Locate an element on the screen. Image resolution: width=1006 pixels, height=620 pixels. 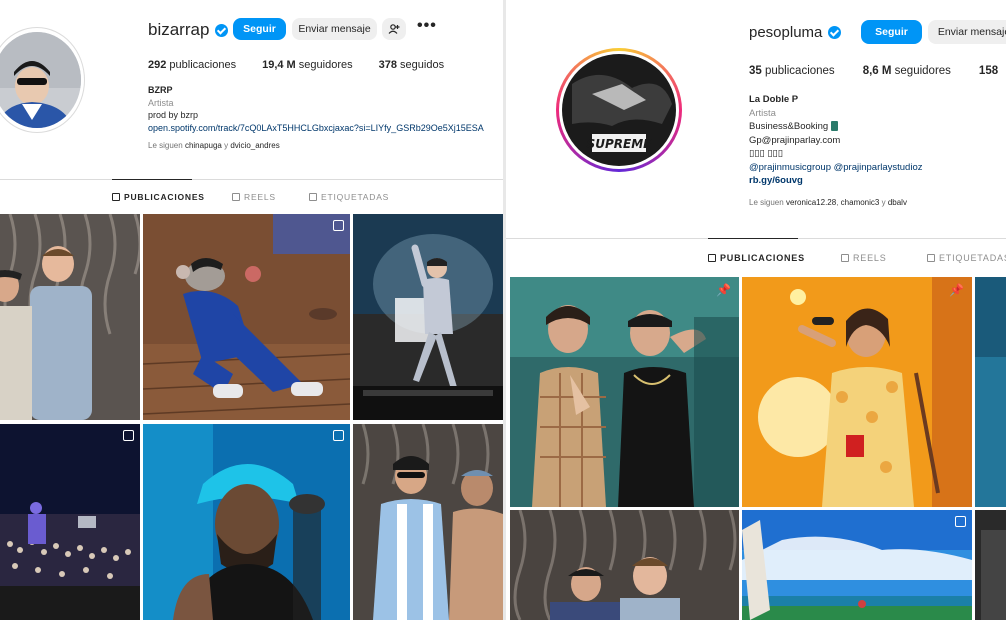
bio-name: La Doble P is located at coordinates (774, 99).